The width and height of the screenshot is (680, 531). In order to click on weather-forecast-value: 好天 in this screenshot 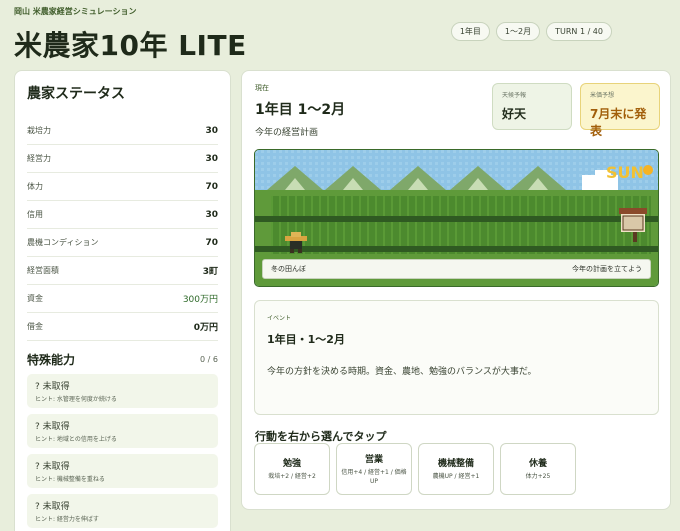, I will do `click(514, 114)`.